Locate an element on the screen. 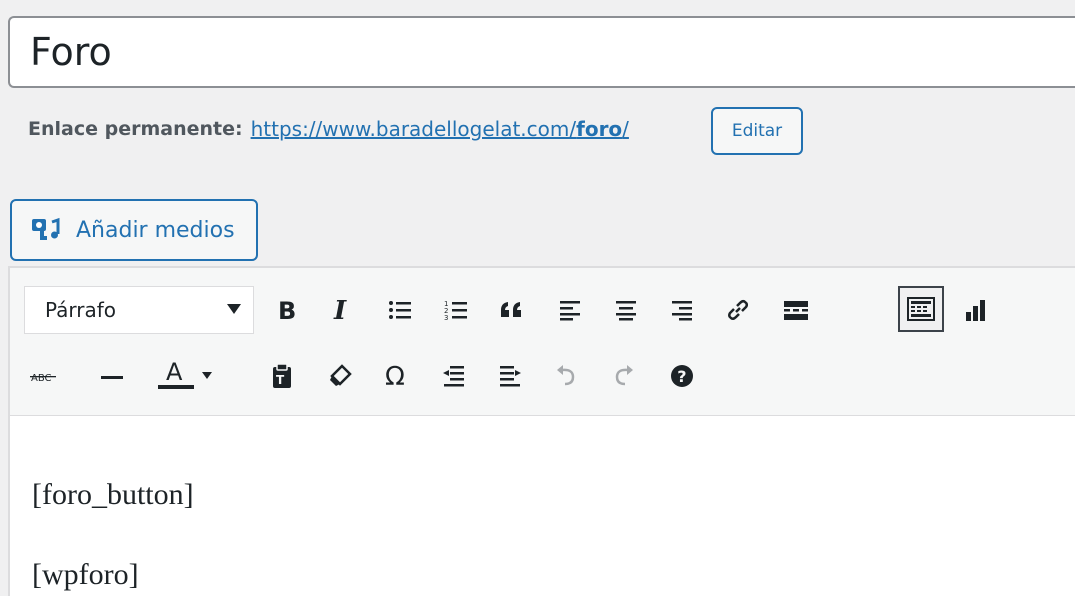  permalink-link: https://www.baradellogelat.com/foro/ is located at coordinates (440, 129).